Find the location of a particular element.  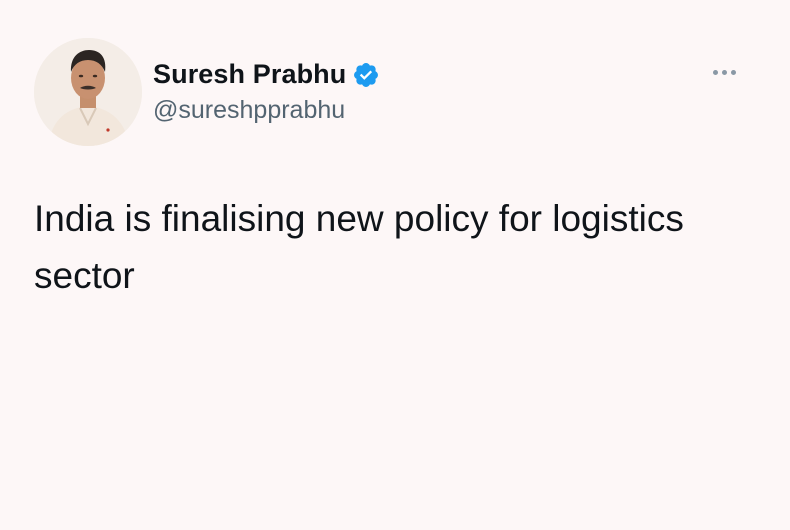

author-avatar is located at coordinates (88, 92).